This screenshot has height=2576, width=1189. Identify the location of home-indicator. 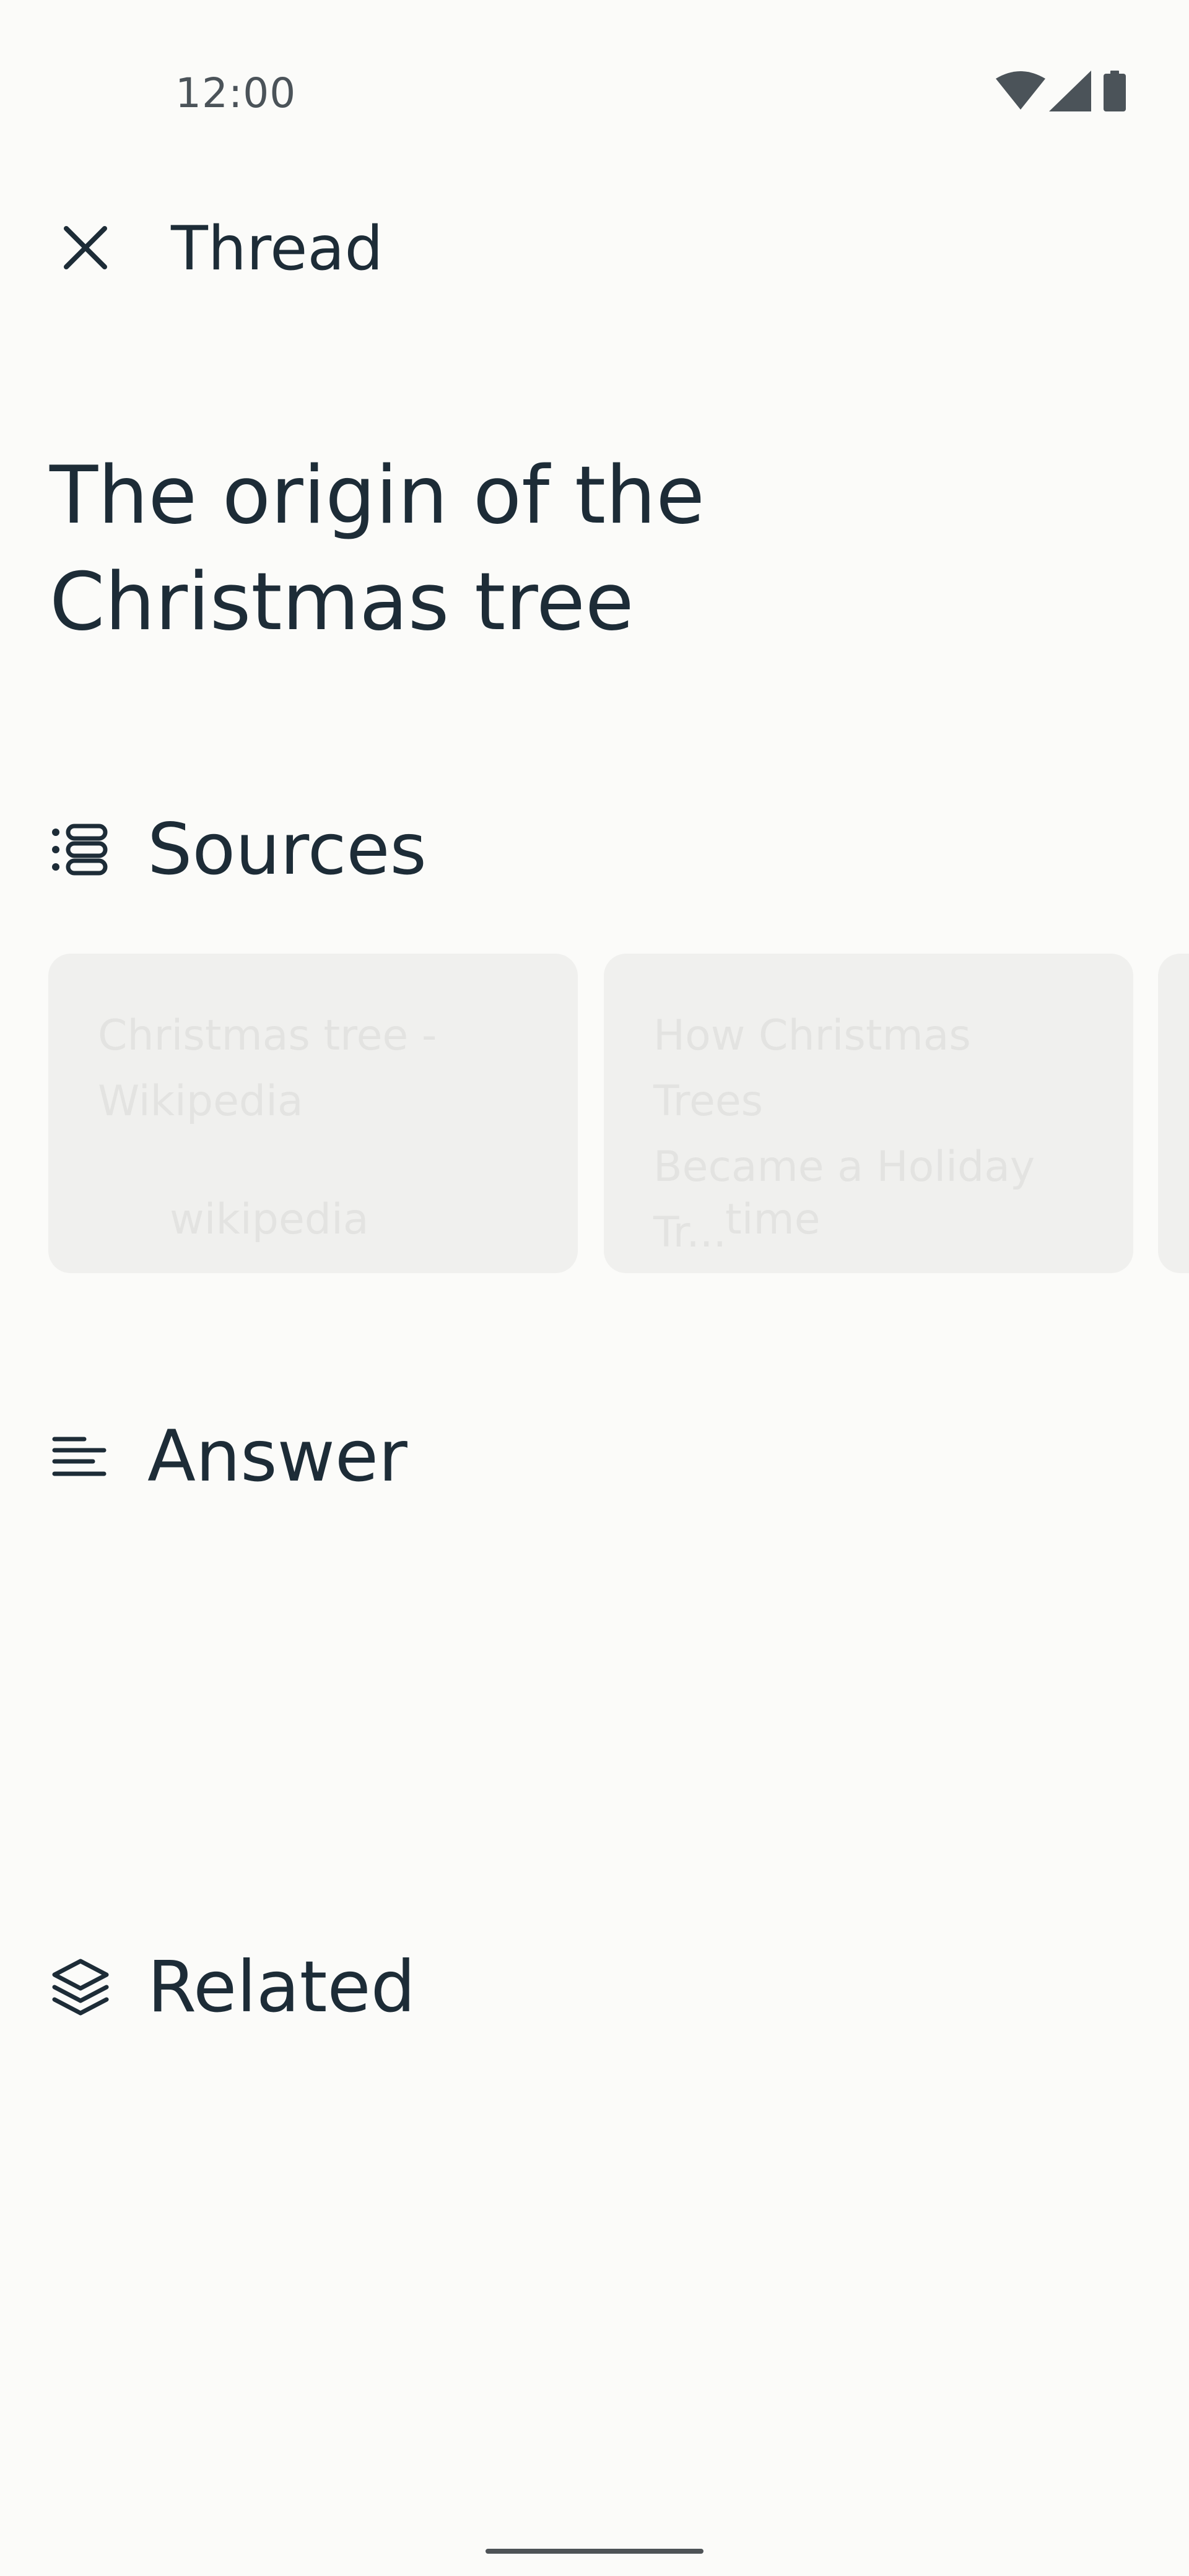
(594, 2551).